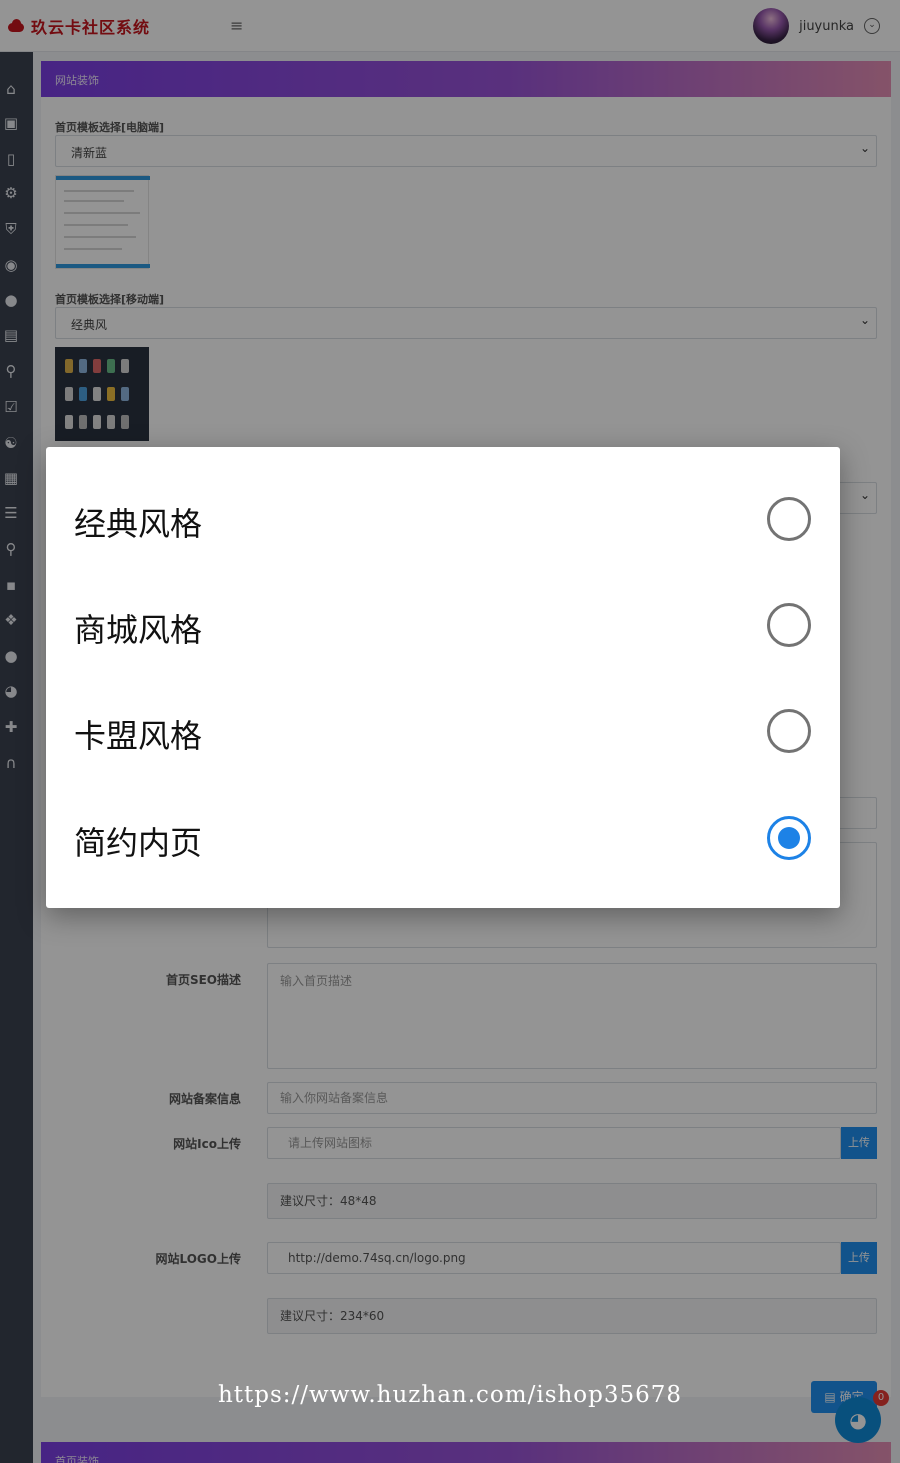 The height and width of the screenshot is (1463, 900). What do you see at coordinates (138, 736) in the screenshot?
I see `option-label: 卡盟风格` at bounding box center [138, 736].